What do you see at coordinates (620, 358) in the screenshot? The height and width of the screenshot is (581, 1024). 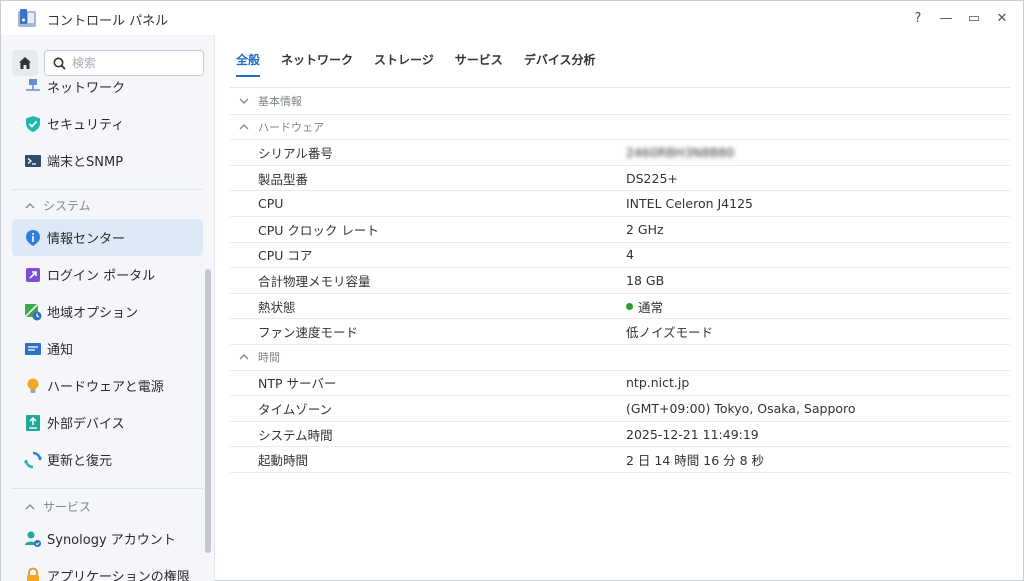 I see `section-time: 時間` at bounding box center [620, 358].